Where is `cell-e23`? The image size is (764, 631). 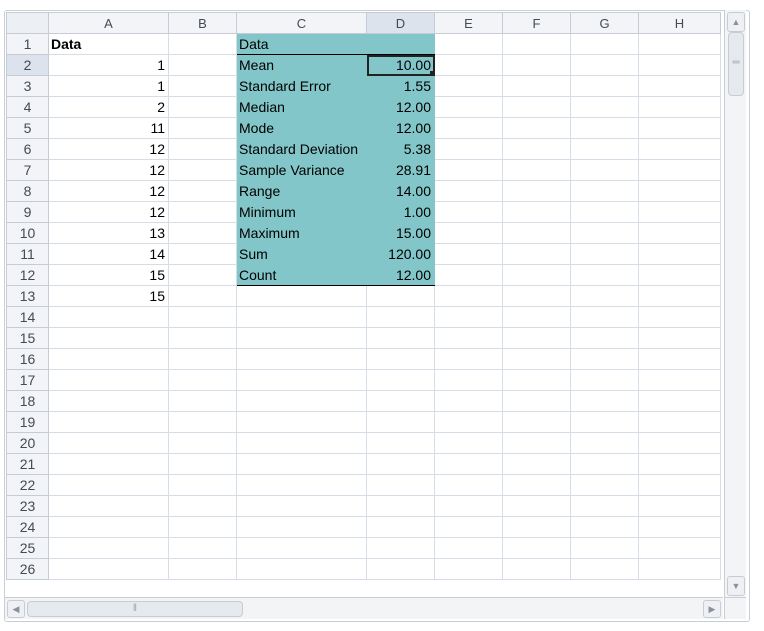
cell-e23 is located at coordinates (468, 506).